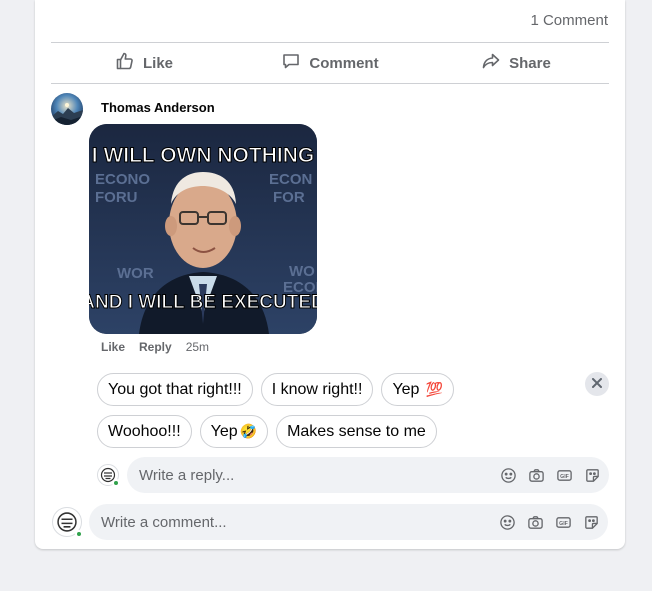 Image resolution: width=652 pixels, height=591 pixels. What do you see at coordinates (417, 389) in the screenshot?
I see `suggested-reply-chip: Yep 💯` at bounding box center [417, 389].